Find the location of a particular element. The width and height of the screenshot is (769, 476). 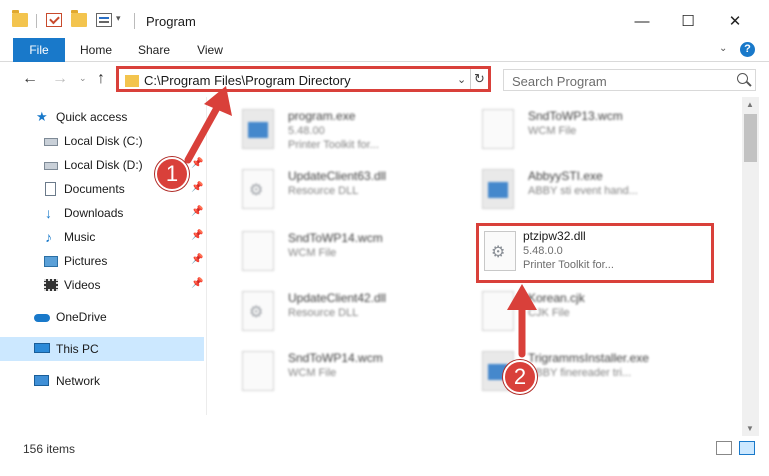

network-icon is located at coordinates (41, 380).